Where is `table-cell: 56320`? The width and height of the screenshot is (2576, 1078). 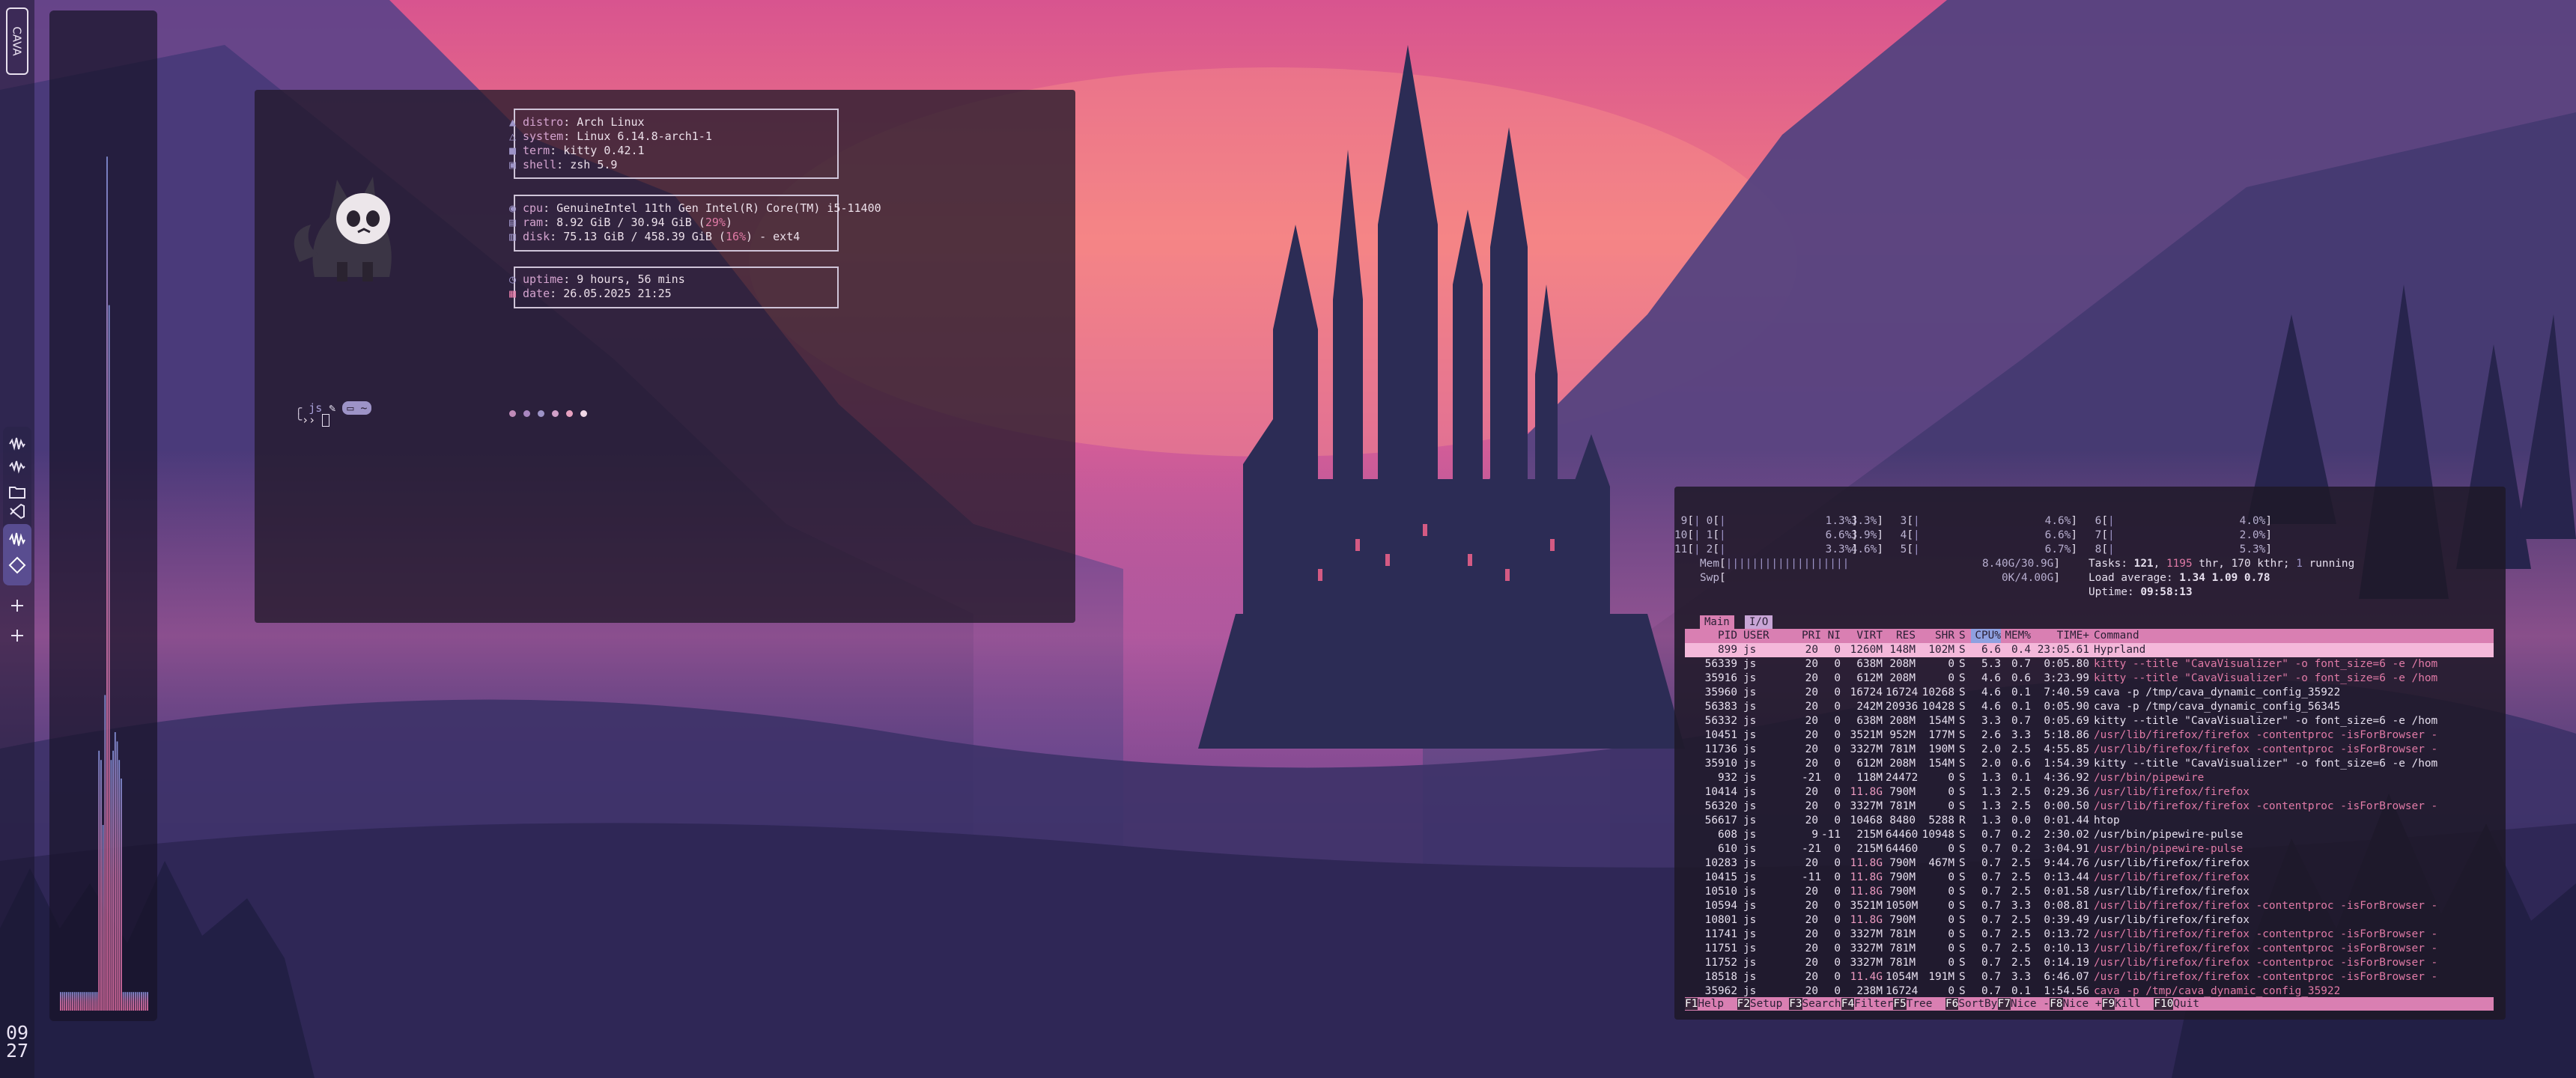 table-cell: 56320 is located at coordinates (1720, 806).